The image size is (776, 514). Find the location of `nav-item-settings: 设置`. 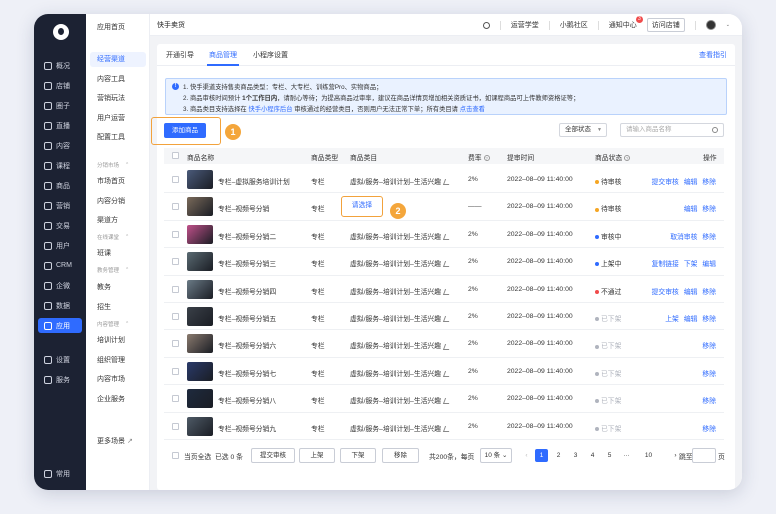

nav-item-settings: 设置 is located at coordinates (60, 359).